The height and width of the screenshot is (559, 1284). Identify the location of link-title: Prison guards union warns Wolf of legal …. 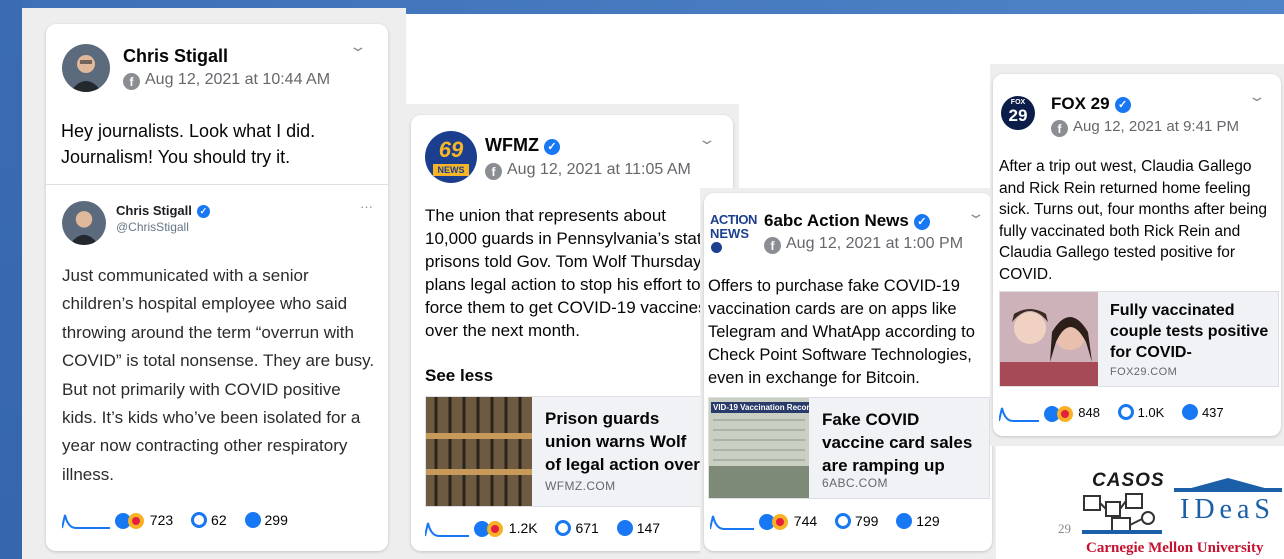
(622, 441).